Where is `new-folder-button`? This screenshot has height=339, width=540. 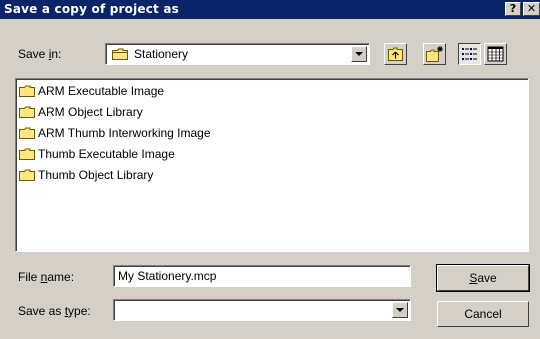 new-folder-button is located at coordinates (434, 54).